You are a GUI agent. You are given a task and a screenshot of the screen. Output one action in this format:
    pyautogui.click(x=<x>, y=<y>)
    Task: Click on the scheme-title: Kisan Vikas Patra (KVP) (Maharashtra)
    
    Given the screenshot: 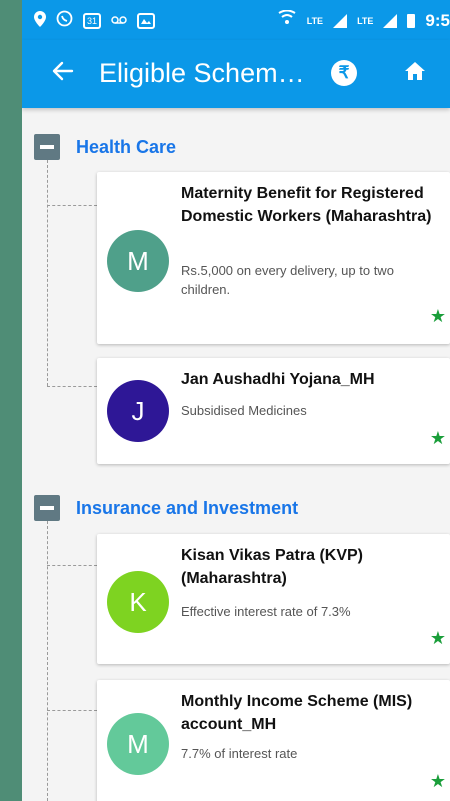 What is the action you would take?
    pyautogui.click(x=272, y=567)
    